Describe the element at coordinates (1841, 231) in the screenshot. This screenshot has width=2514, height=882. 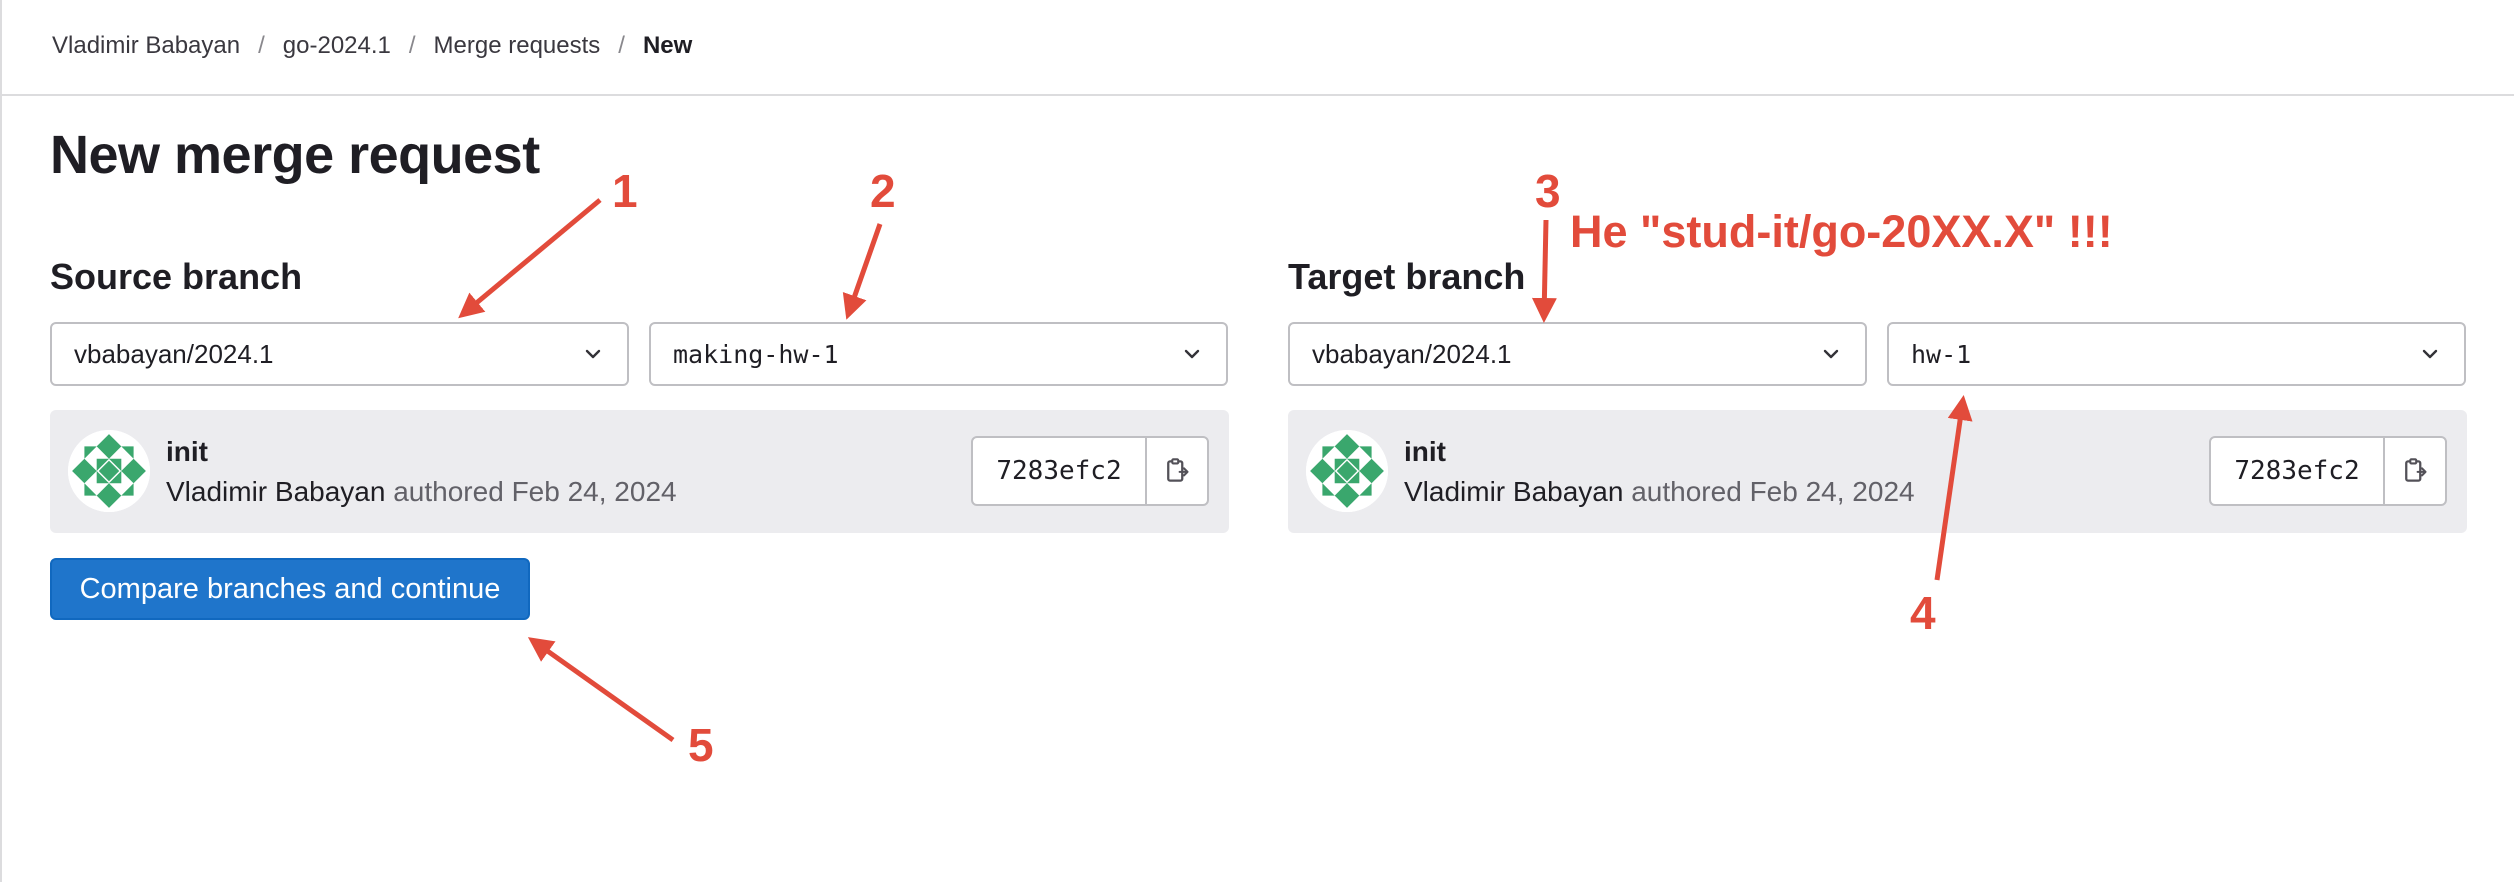
I see `annotation-note: Не "stud-it/go-20XX.X" !!!` at that location.